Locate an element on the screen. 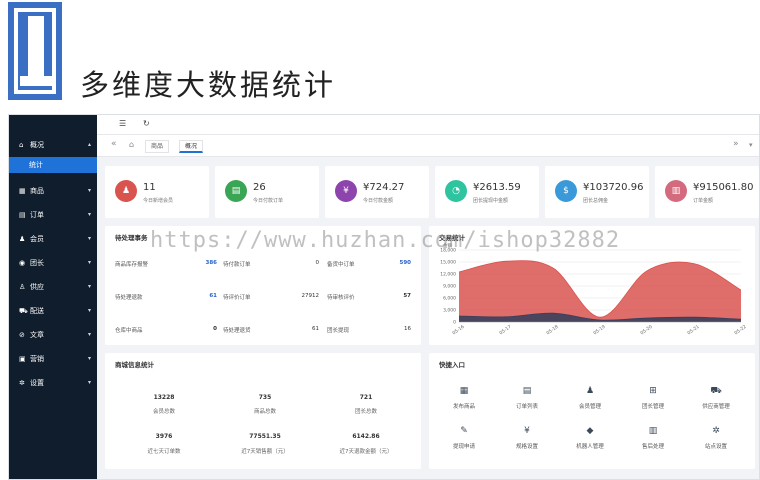 The width and height of the screenshot is (760, 480). info-value: 3976 is located at coordinates (164, 436).